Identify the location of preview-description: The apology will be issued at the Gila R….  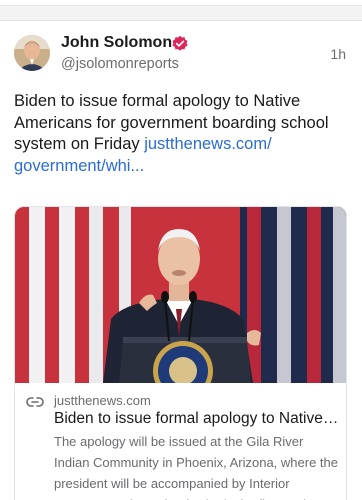
(196, 467).